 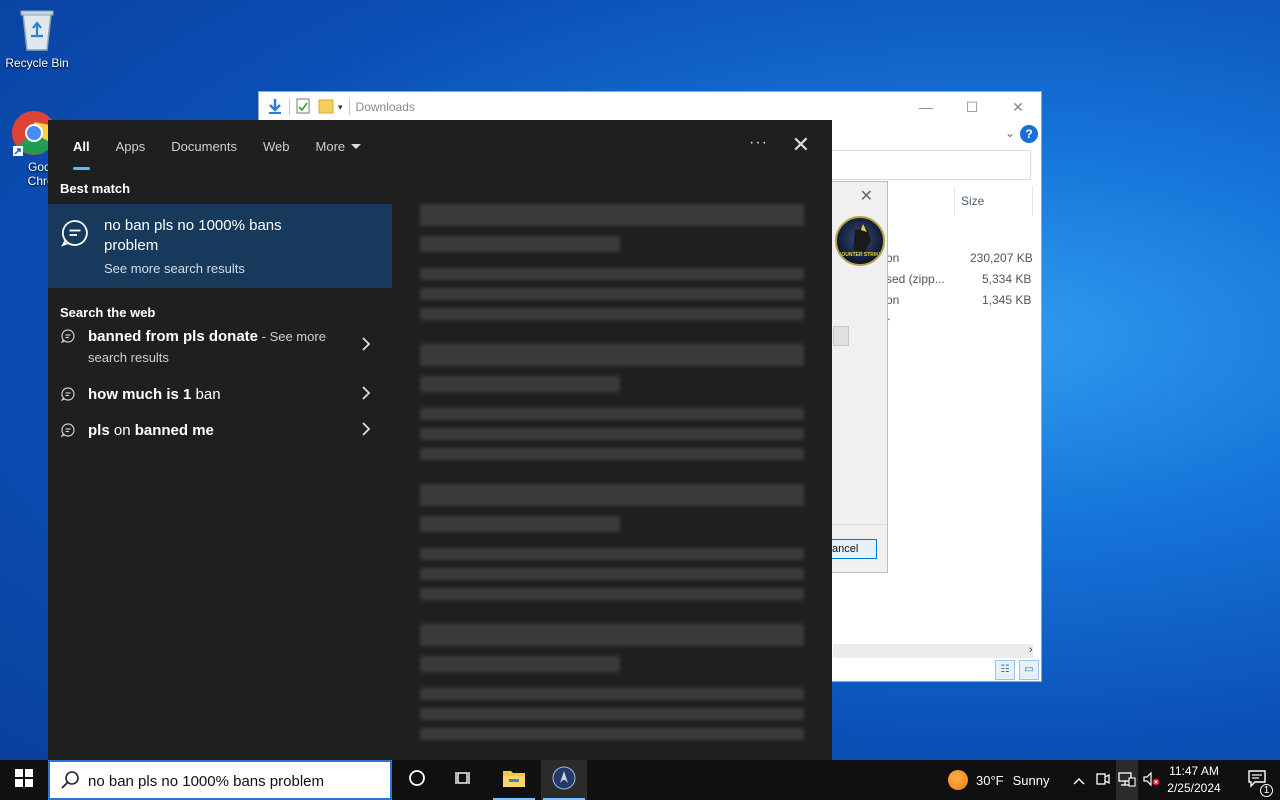 What do you see at coordinates (854, 549) in the screenshot?
I see `cancel-button: ancel` at bounding box center [854, 549].